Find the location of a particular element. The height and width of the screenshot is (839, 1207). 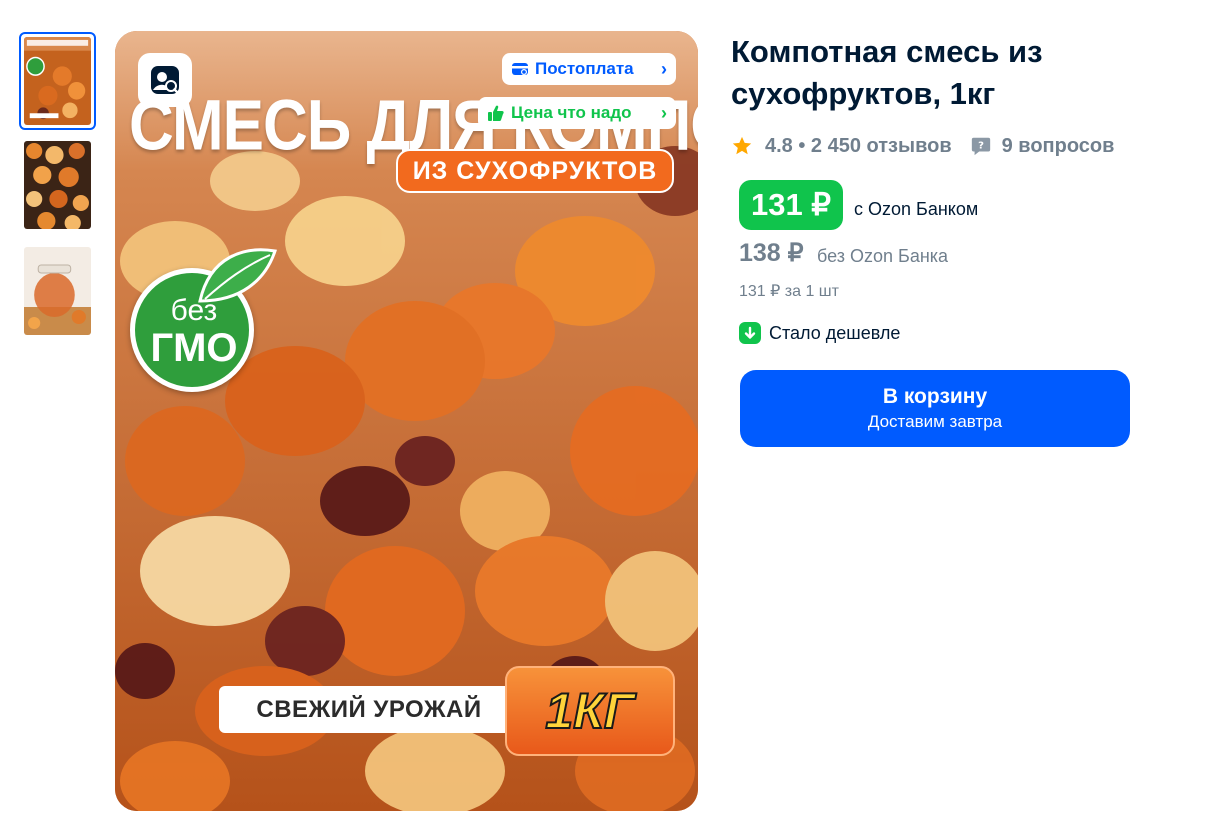

gmo-line-1: без is located at coordinates (194, 310).